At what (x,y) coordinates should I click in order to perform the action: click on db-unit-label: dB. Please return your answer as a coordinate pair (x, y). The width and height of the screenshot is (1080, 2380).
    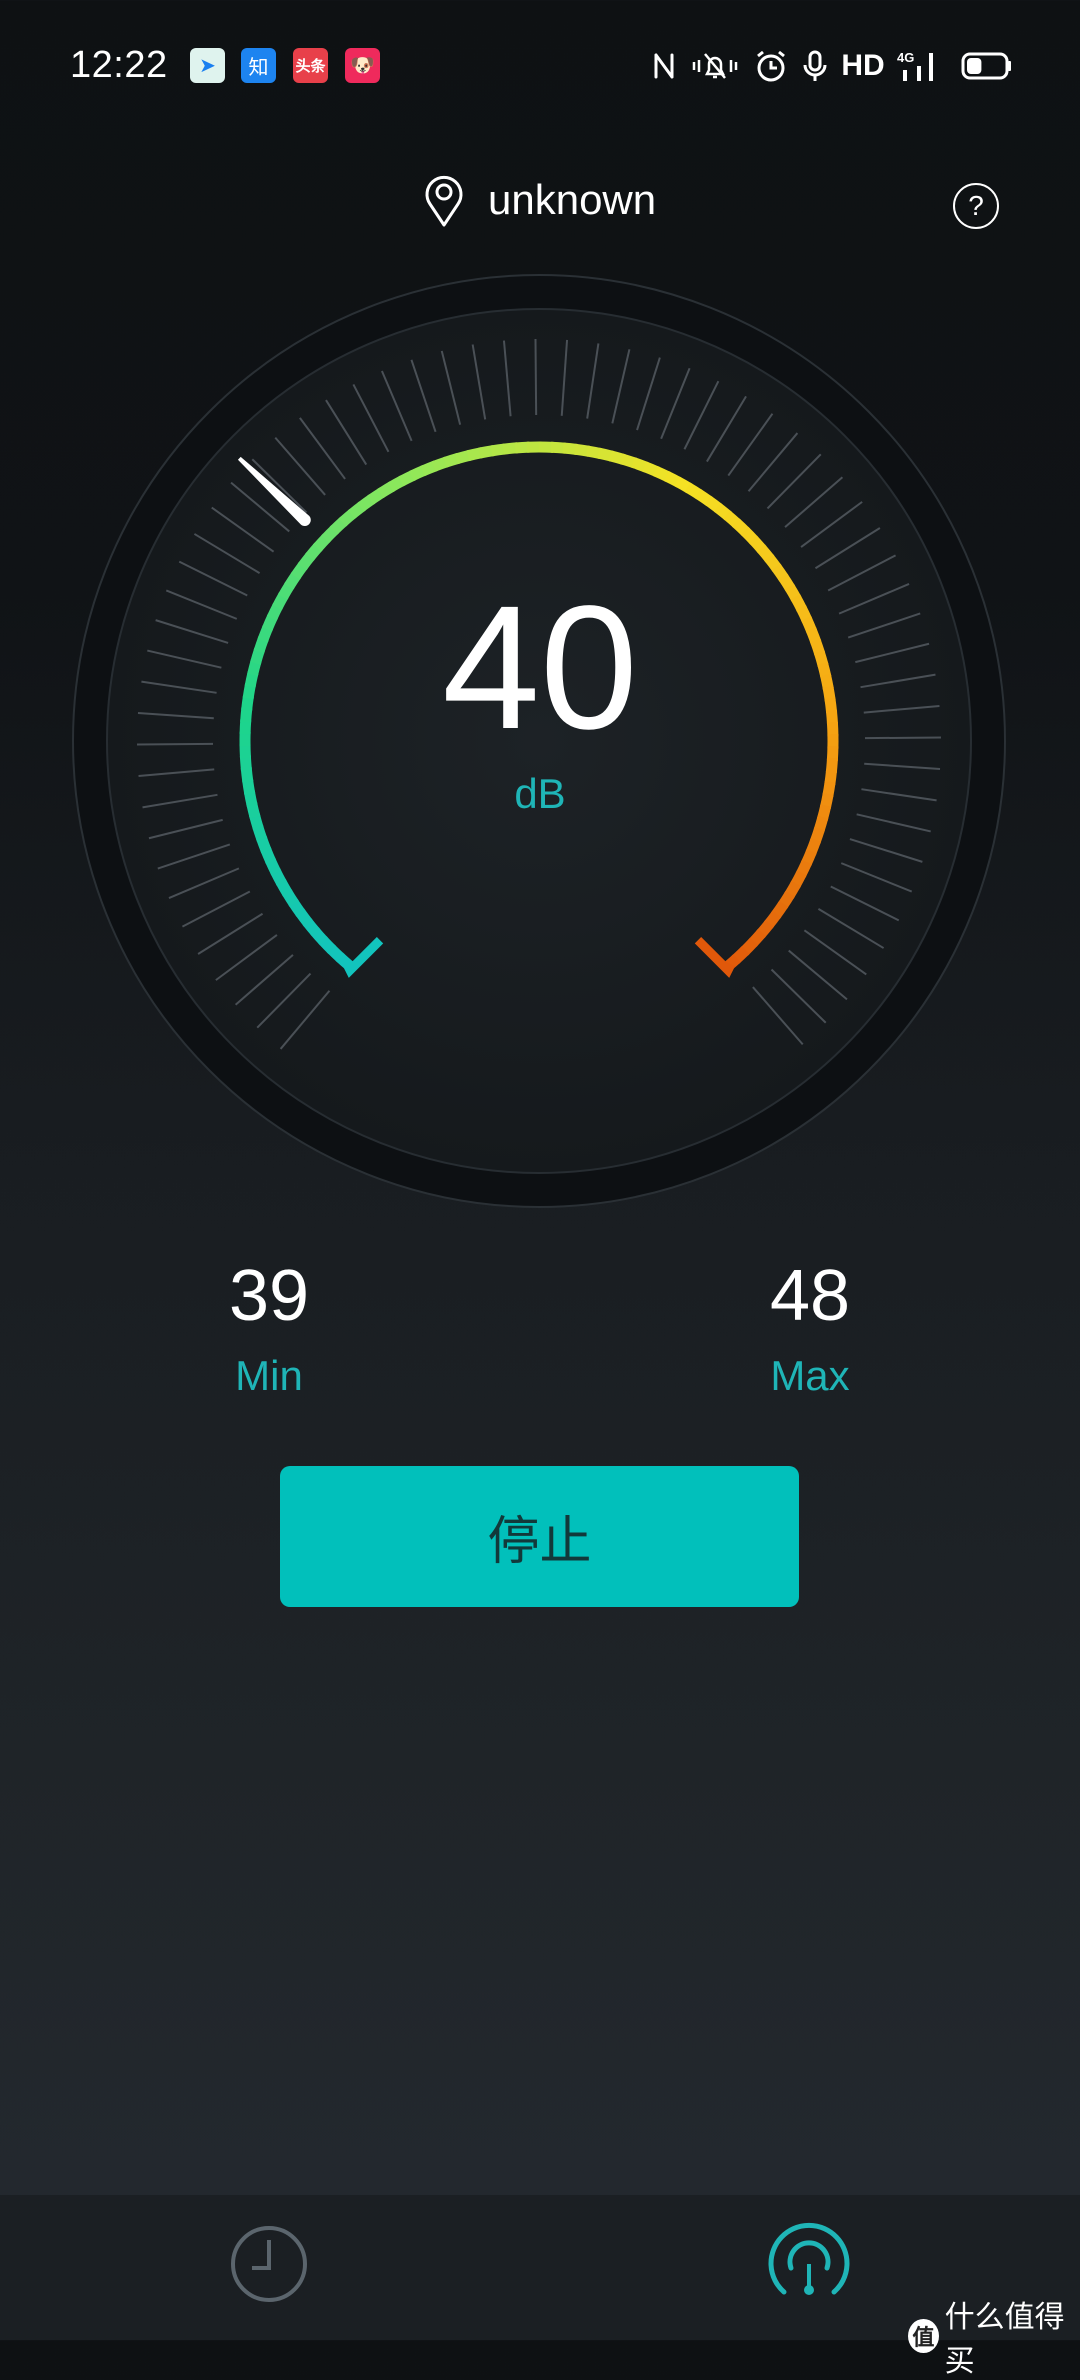
    Looking at the image, I should click on (540, 794).